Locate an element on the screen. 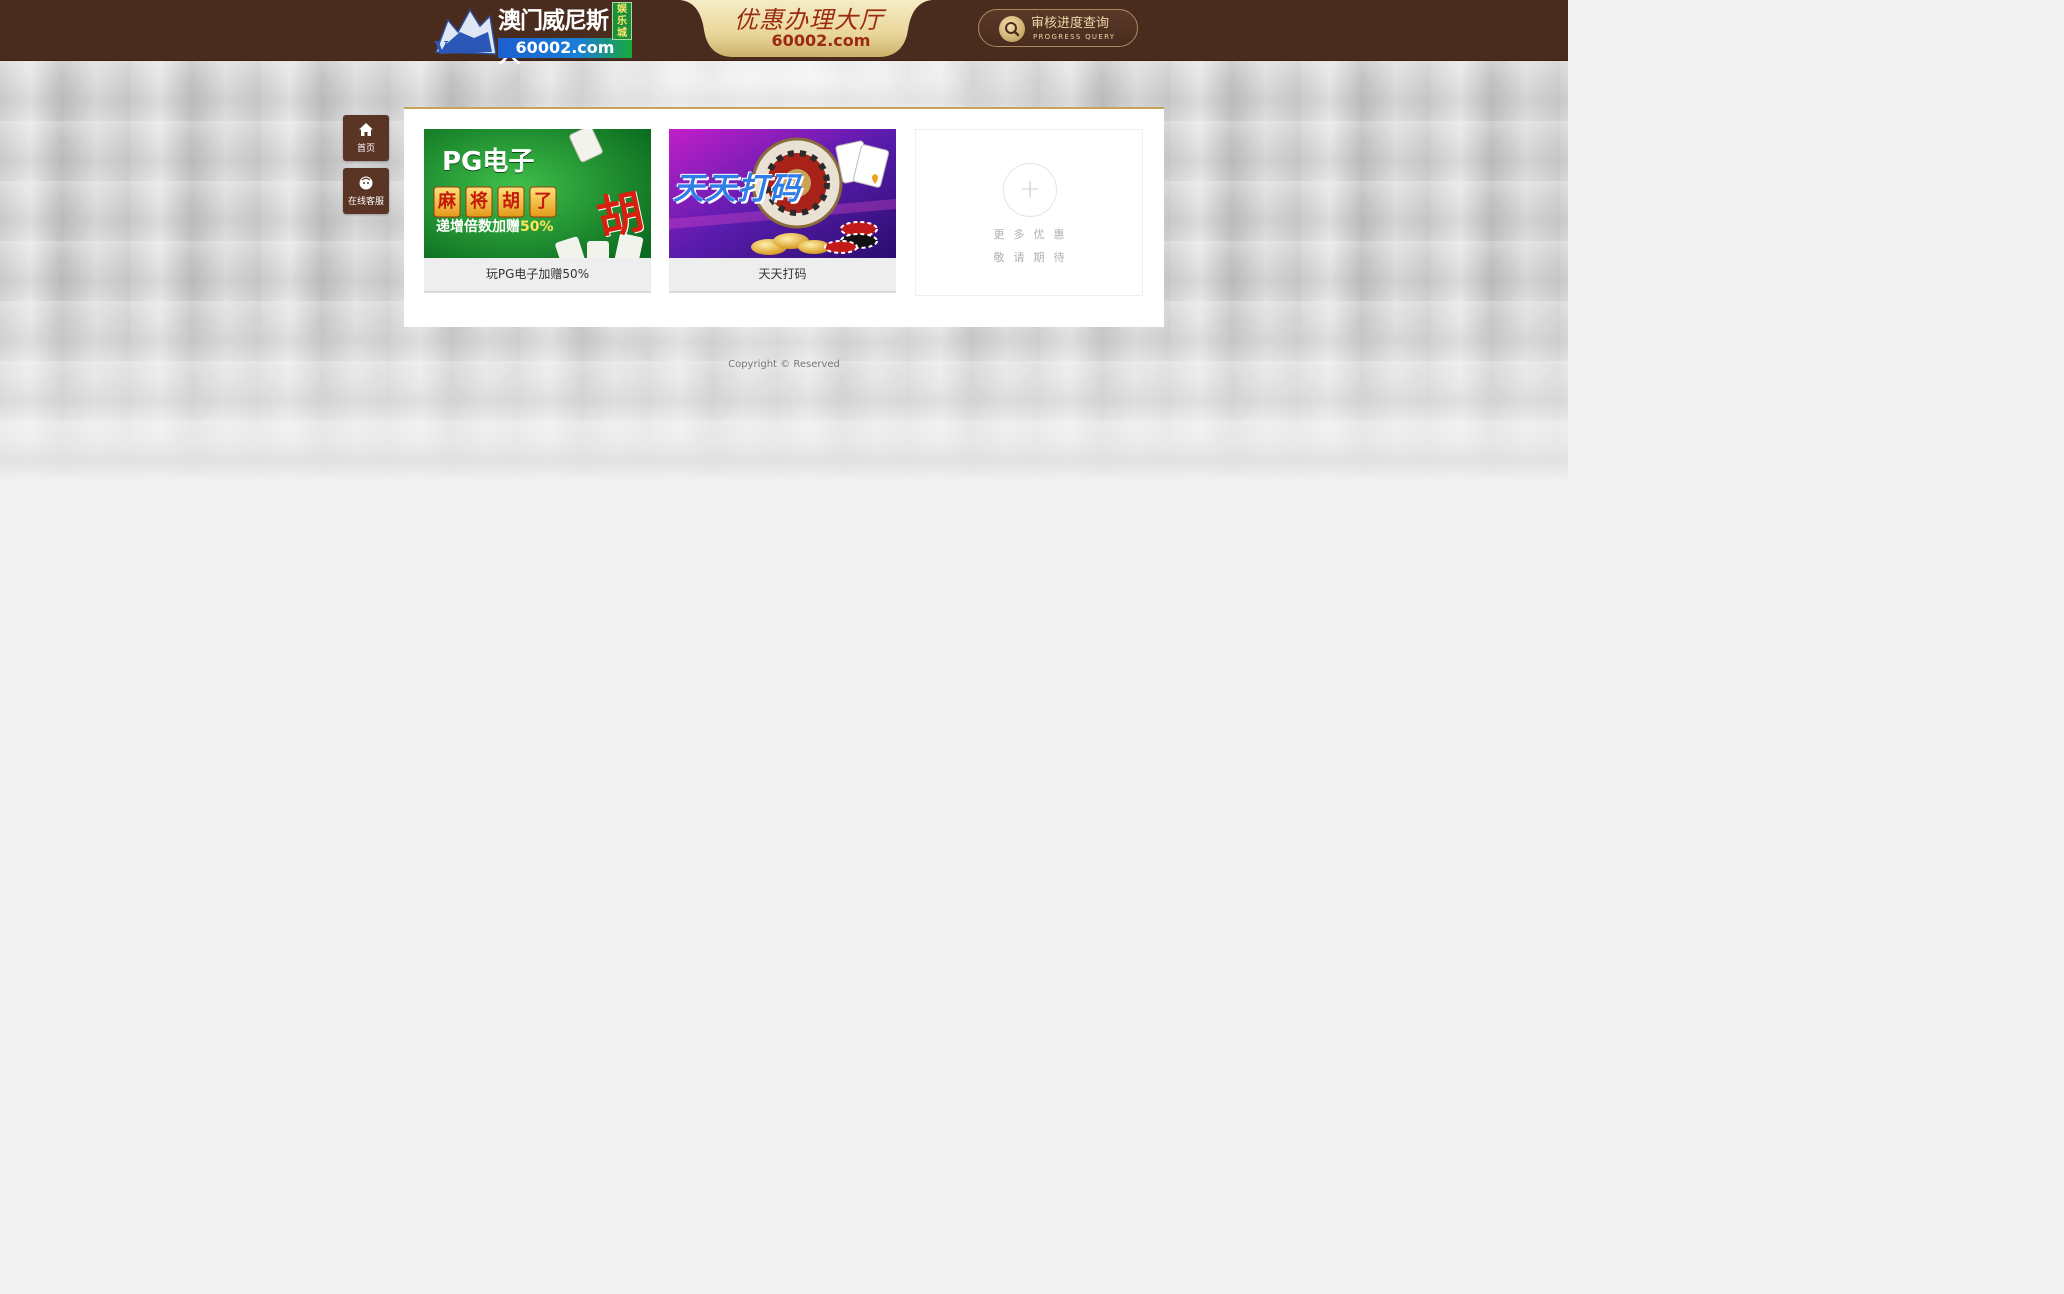 The image size is (2064, 1294). brand-logo: V 澳门威尼斯人 60002.com 娱乐城 is located at coordinates (532, 35).